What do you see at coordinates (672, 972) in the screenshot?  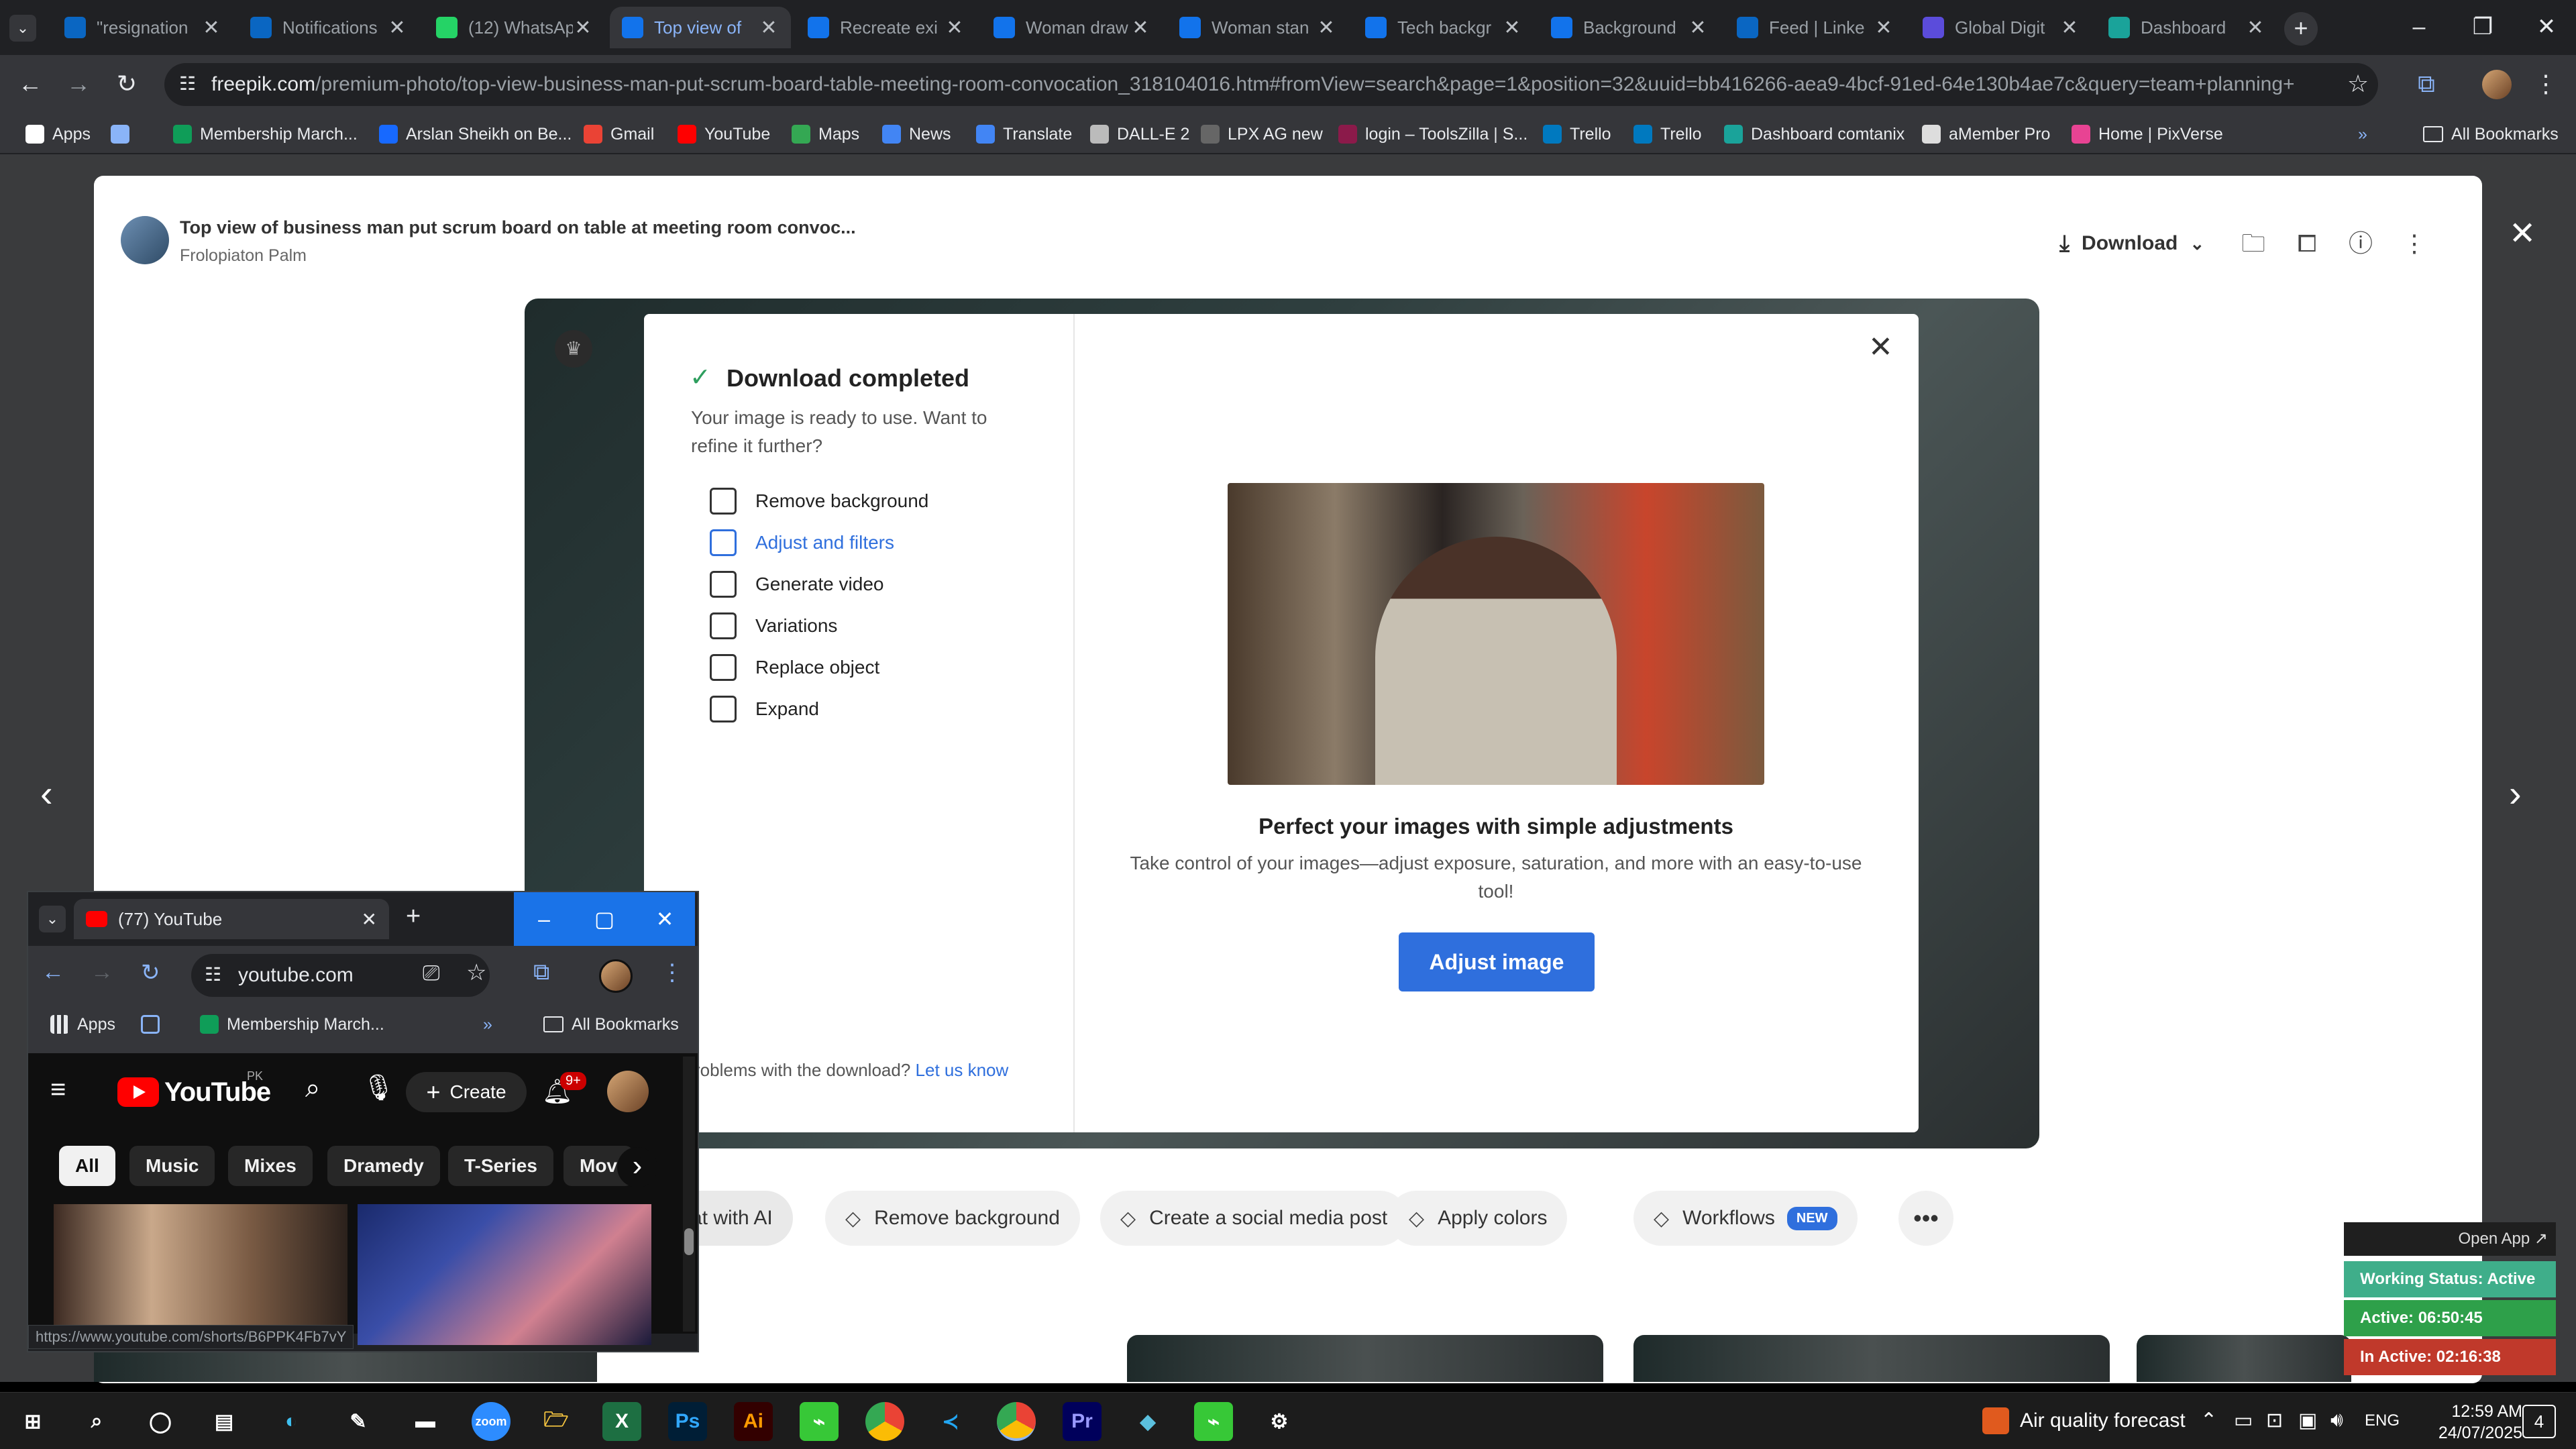 I see `youtube-menu-icon: ⋮` at bounding box center [672, 972].